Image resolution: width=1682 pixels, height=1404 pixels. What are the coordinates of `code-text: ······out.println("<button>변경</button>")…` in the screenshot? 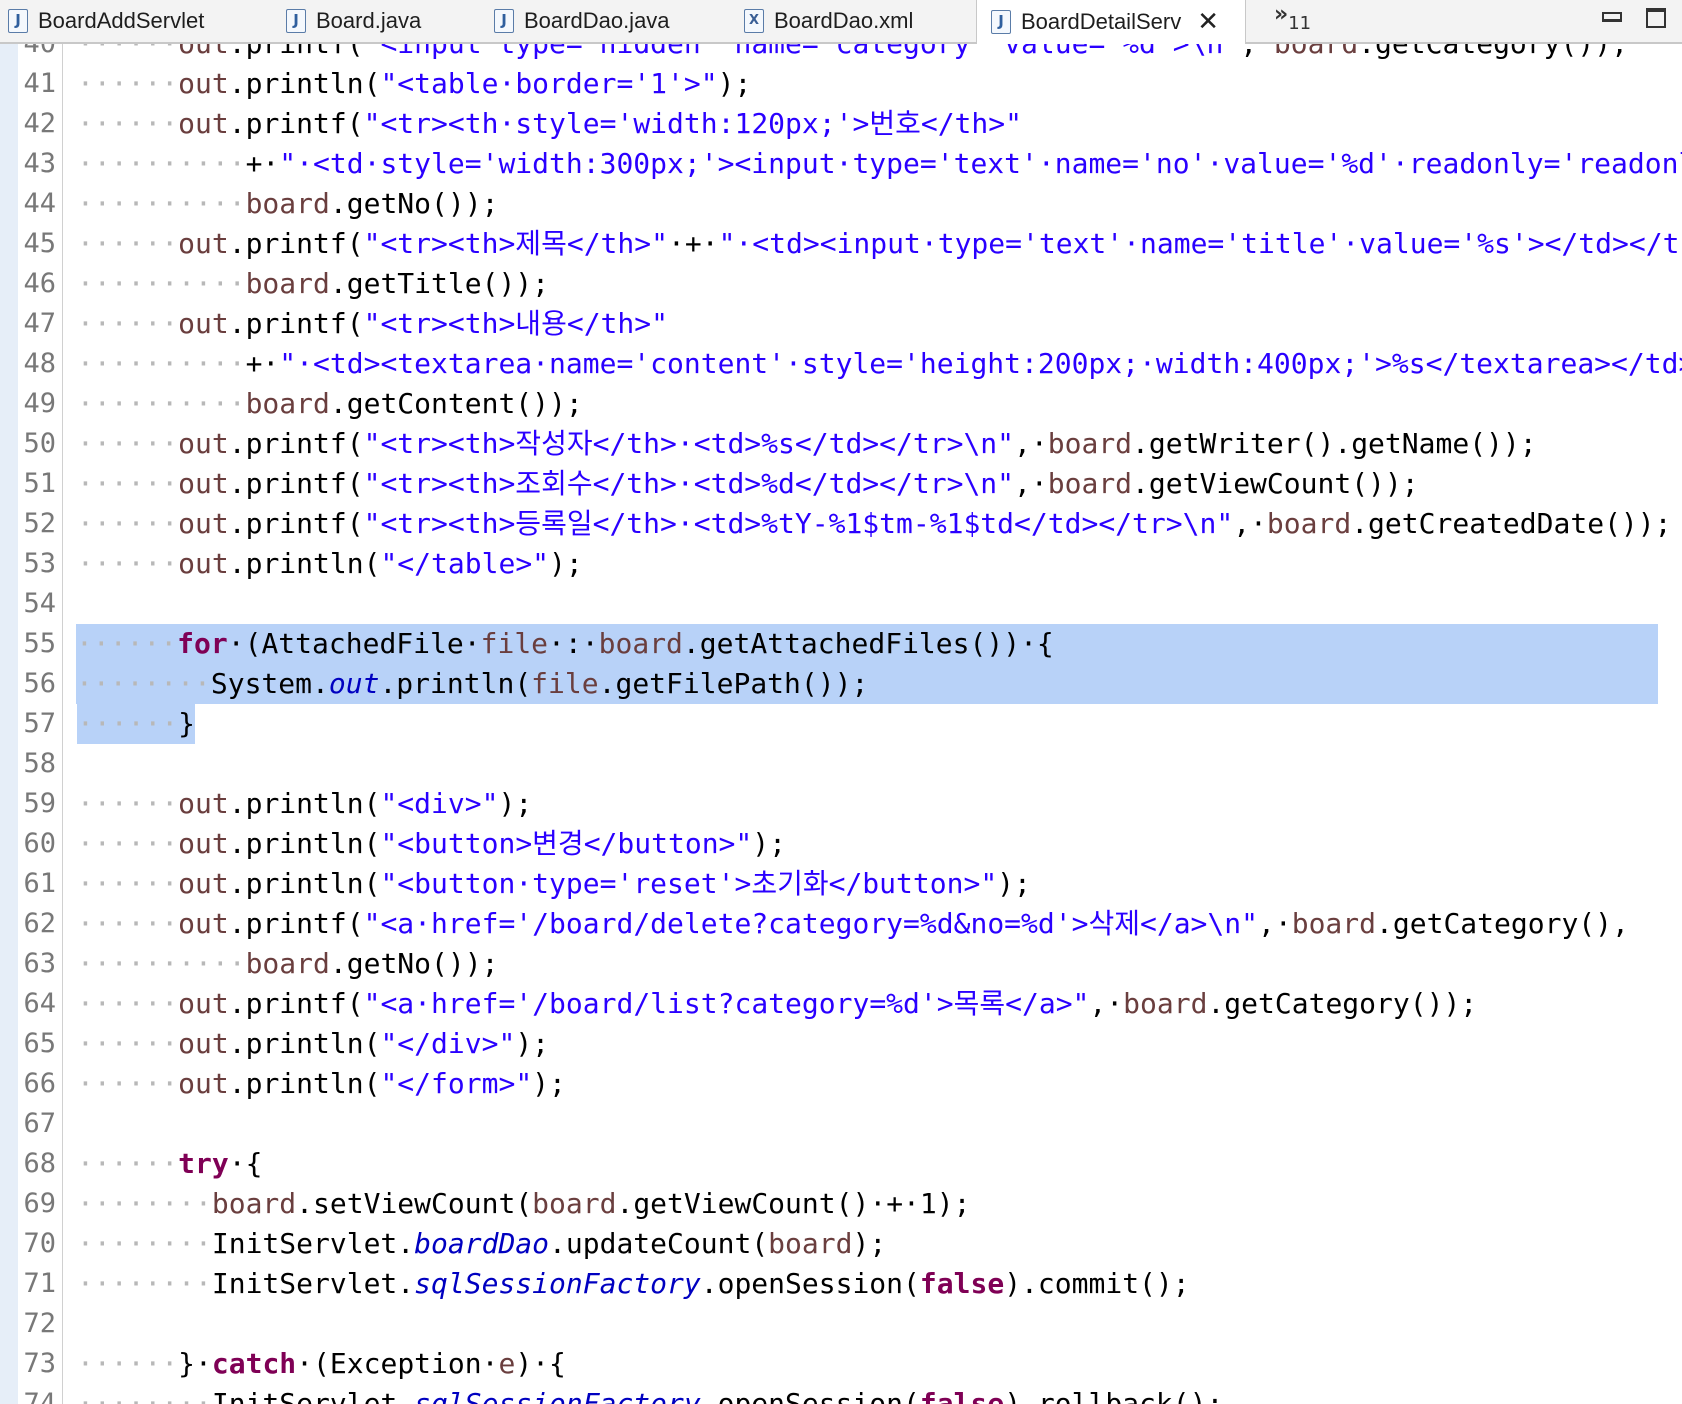 It's located at (431, 844).